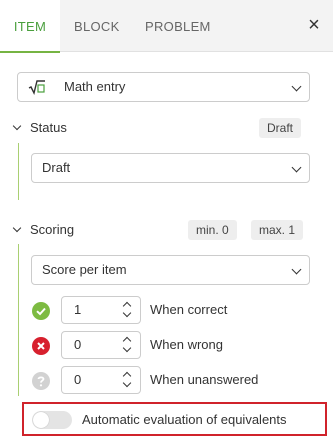  Describe the element at coordinates (78, 344) in the screenshot. I see `wrong-score-value: 0` at that location.